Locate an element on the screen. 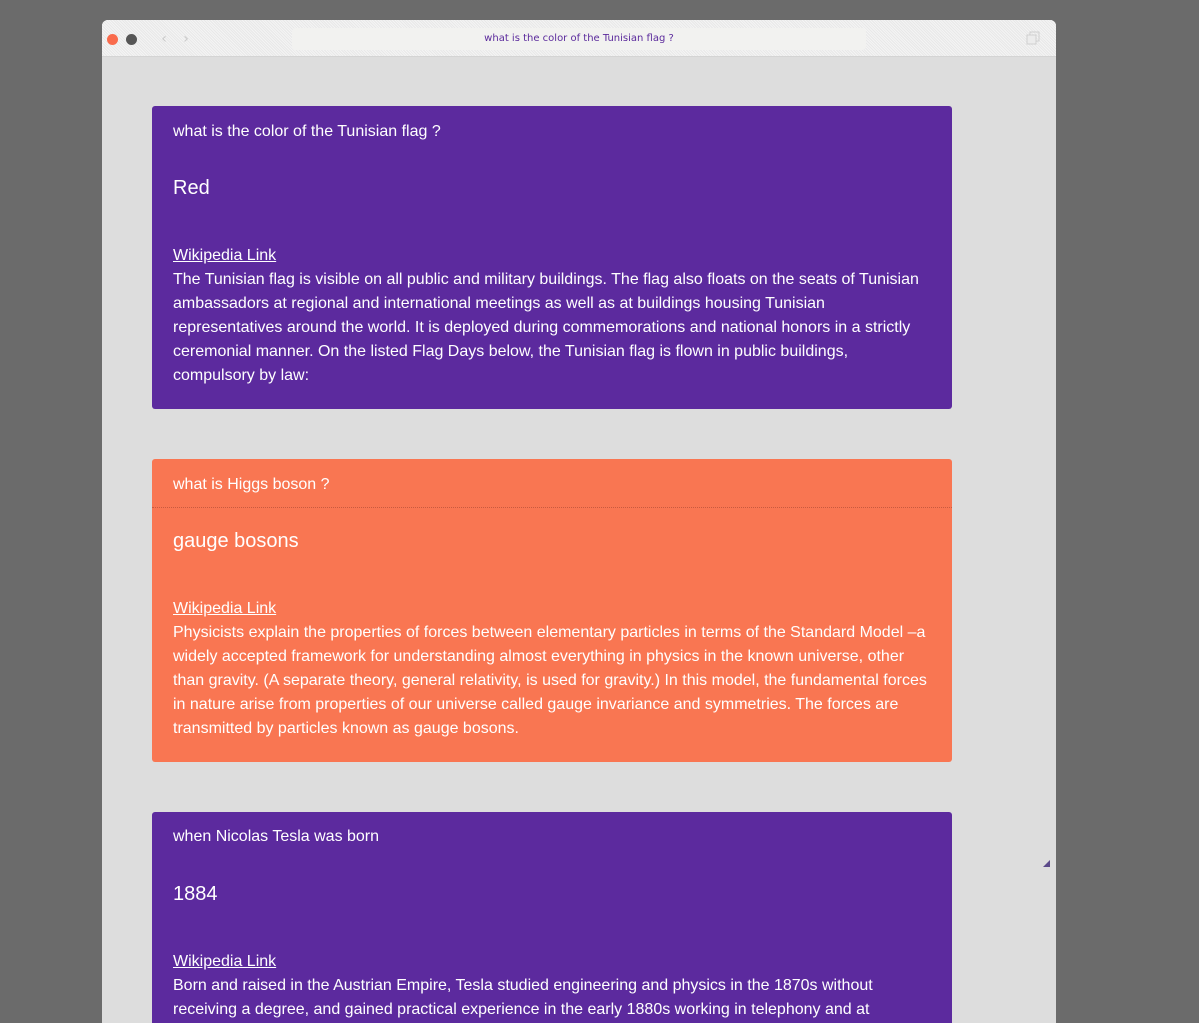 The image size is (1199, 1023). resize-handle is located at coordinates (1046, 863).